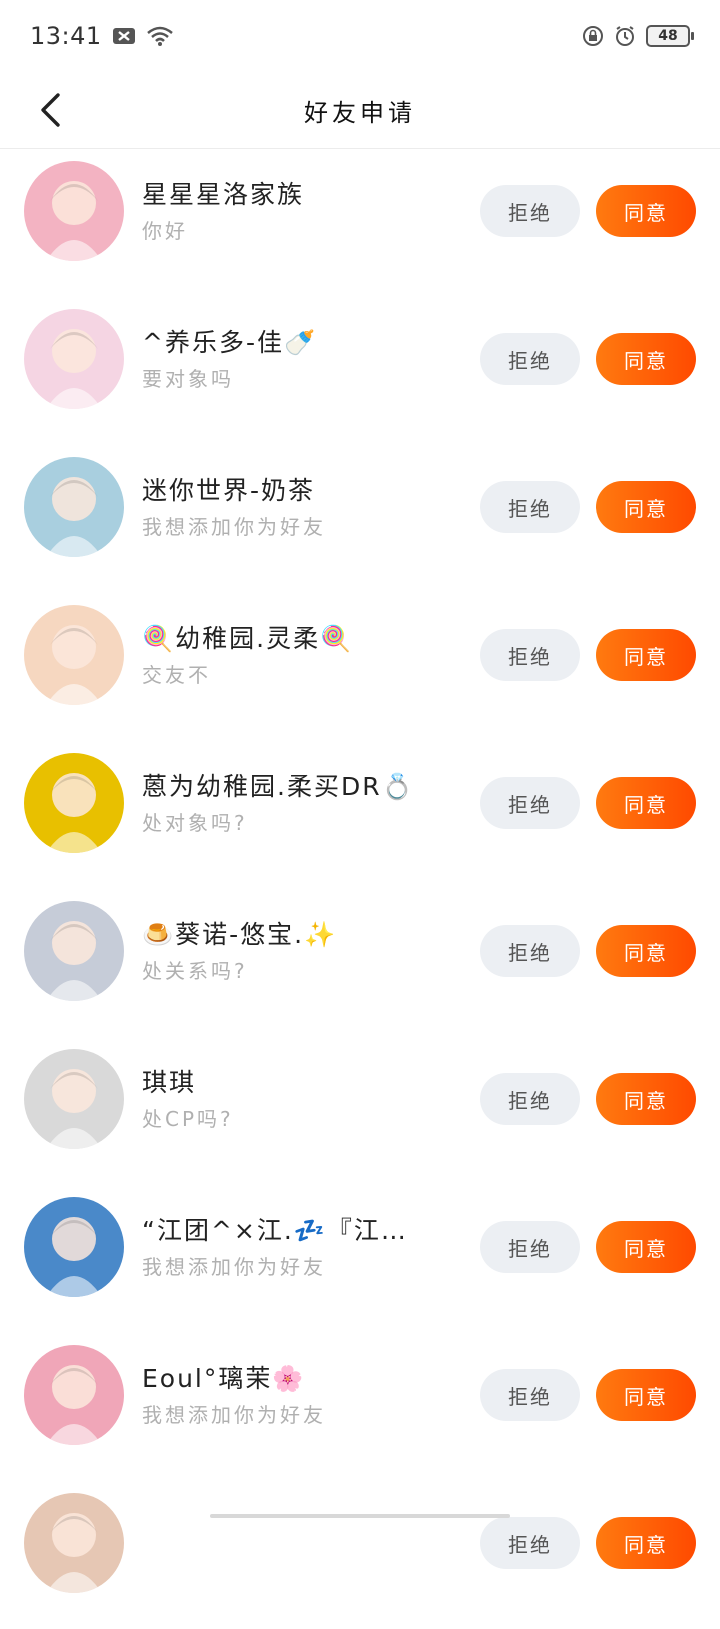 This screenshot has height=1629, width=720. I want to click on wifi-icon, so click(160, 36).